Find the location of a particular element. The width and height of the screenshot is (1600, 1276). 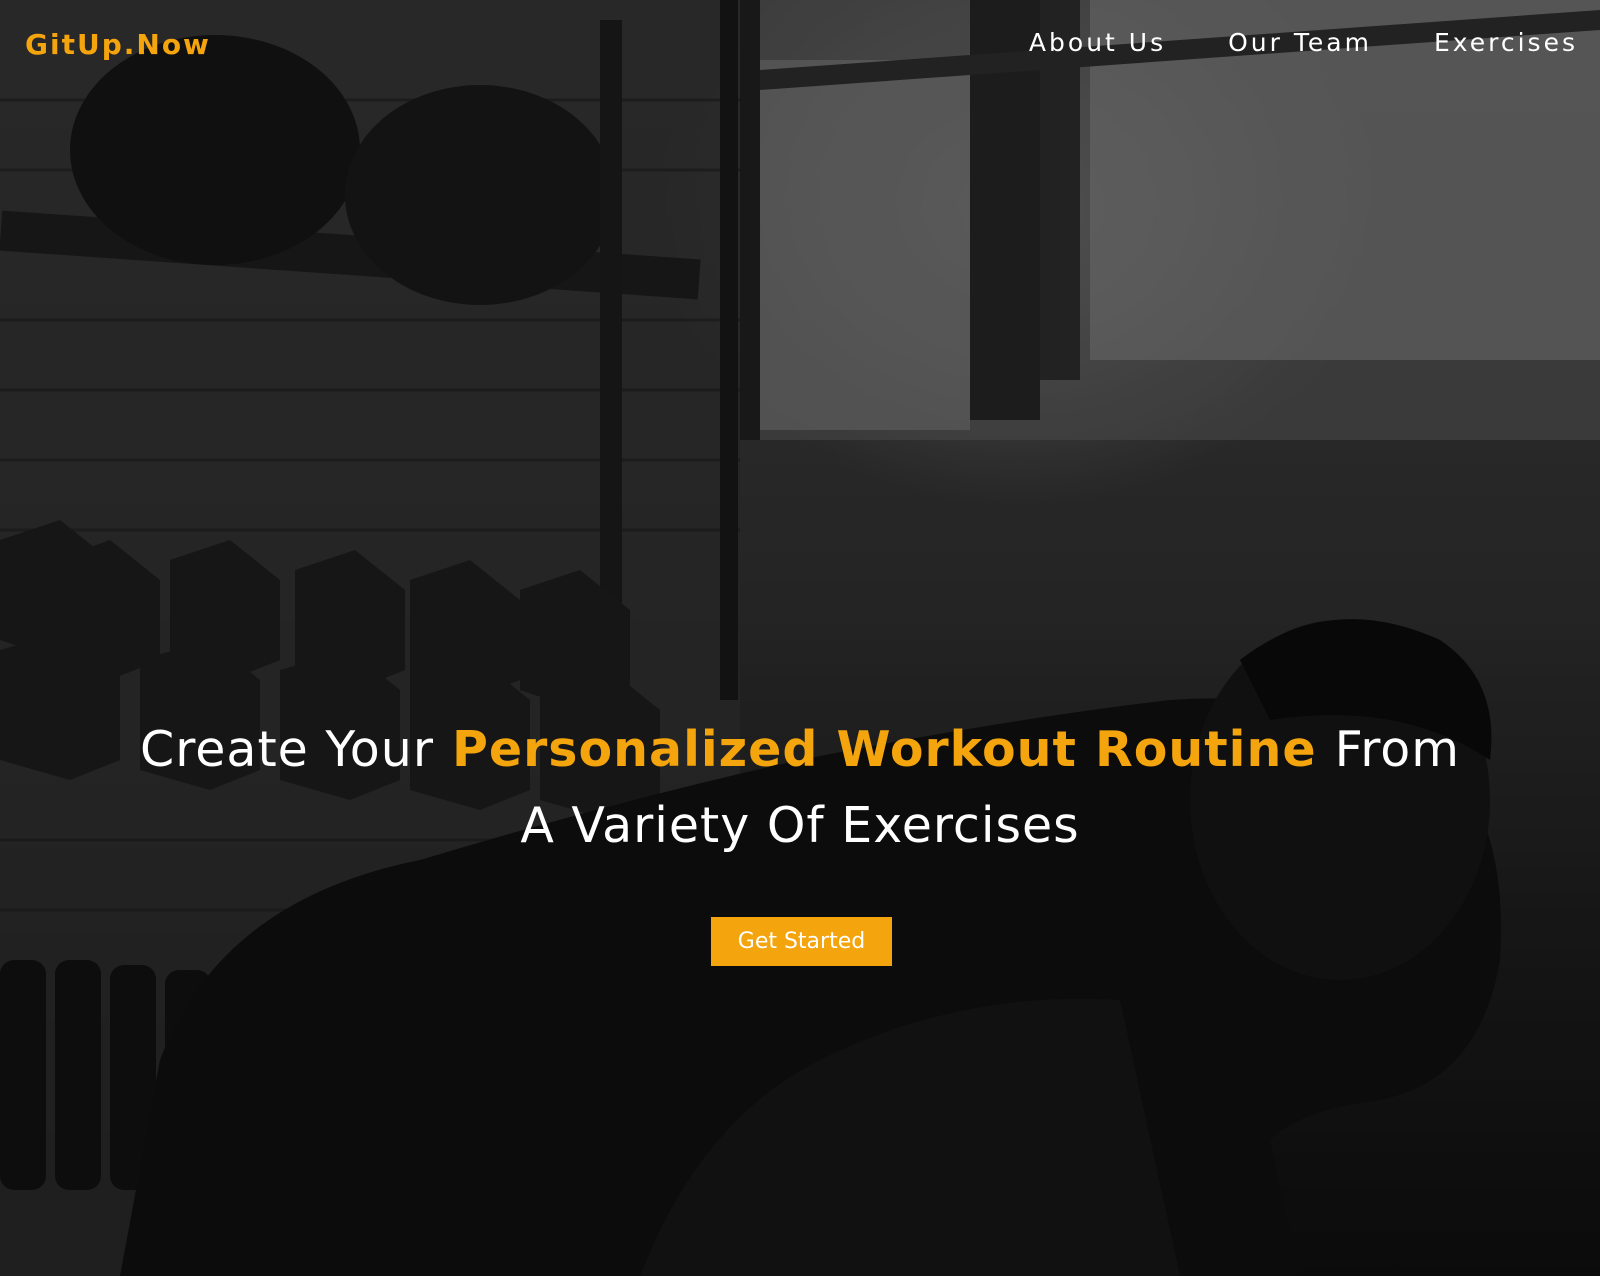

nav-link-exercises: Exercises is located at coordinates (1506, 42).